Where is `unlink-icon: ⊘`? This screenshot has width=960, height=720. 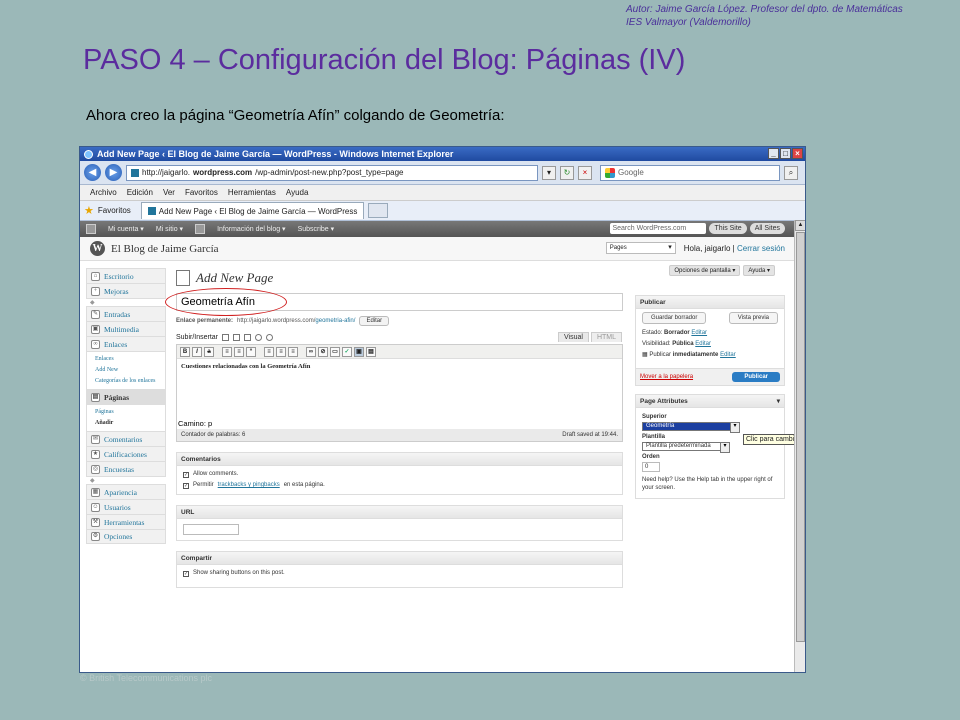 unlink-icon: ⊘ is located at coordinates (323, 351).